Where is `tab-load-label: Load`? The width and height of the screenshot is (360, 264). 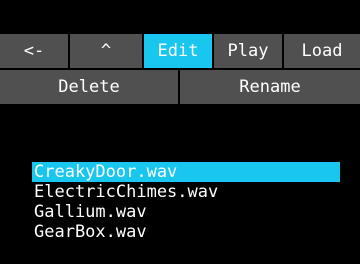 tab-load-label: Load is located at coordinates (322, 51).